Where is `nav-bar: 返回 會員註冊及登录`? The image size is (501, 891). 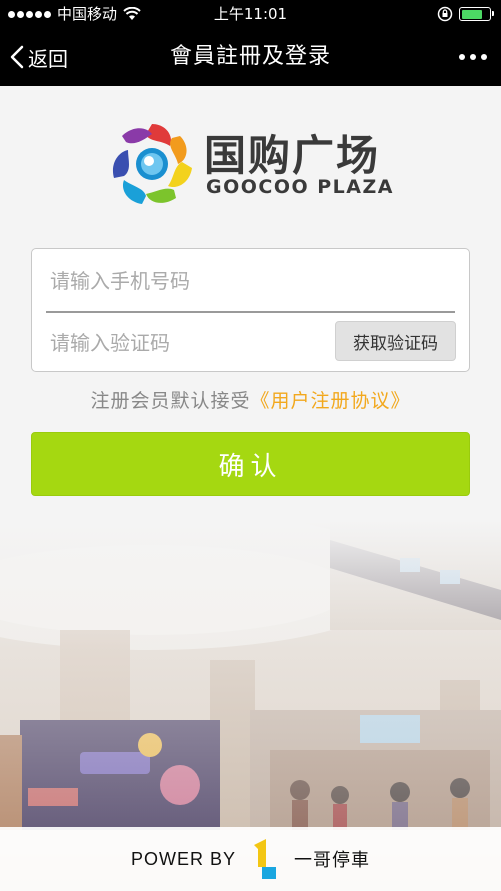
nav-bar: 返回 會員註冊及登录 is located at coordinates (250, 57).